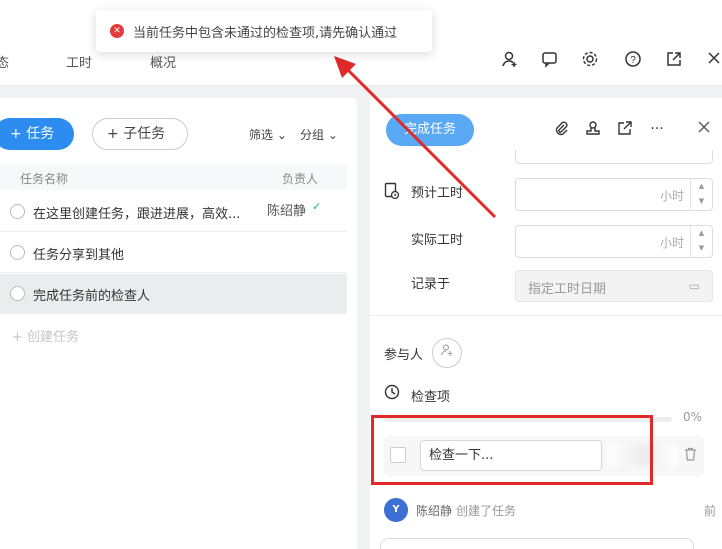 The image size is (722, 549). I want to click on verified-icon: ✓, so click(317, 206).